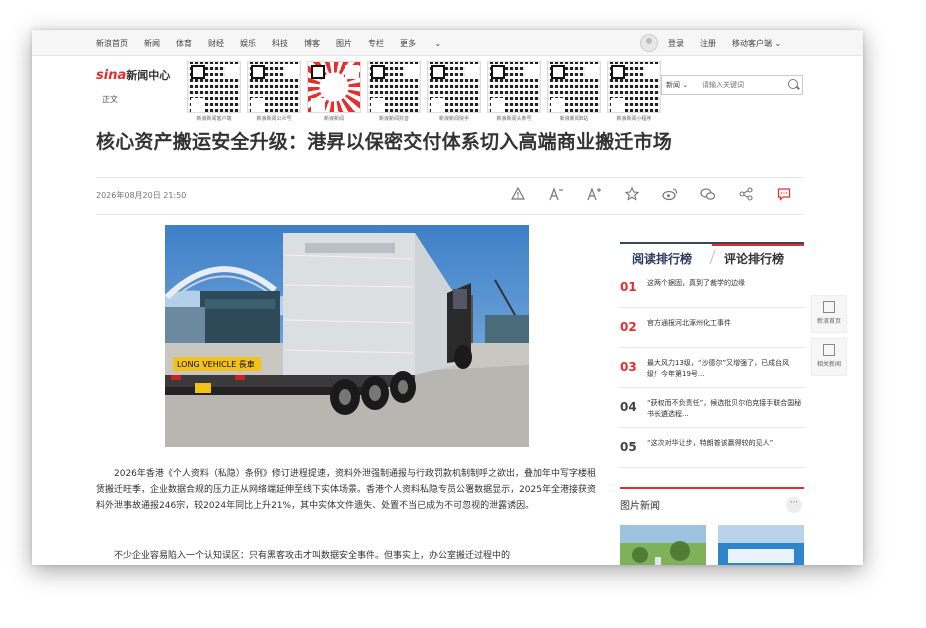 This screenshot has height=628, width=926. I want to click on qr-code-item: 新浪新闻快手, so click(454, 91).